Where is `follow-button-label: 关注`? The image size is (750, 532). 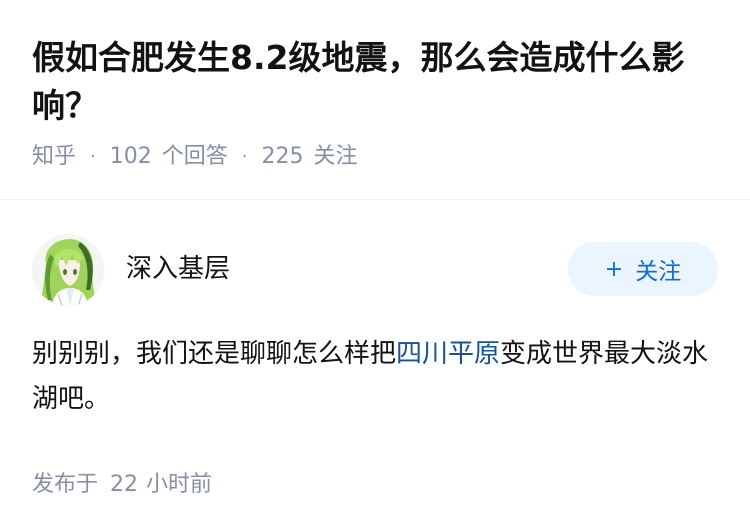 follow-button-label: 关注 is located at coordinates (658, 272).